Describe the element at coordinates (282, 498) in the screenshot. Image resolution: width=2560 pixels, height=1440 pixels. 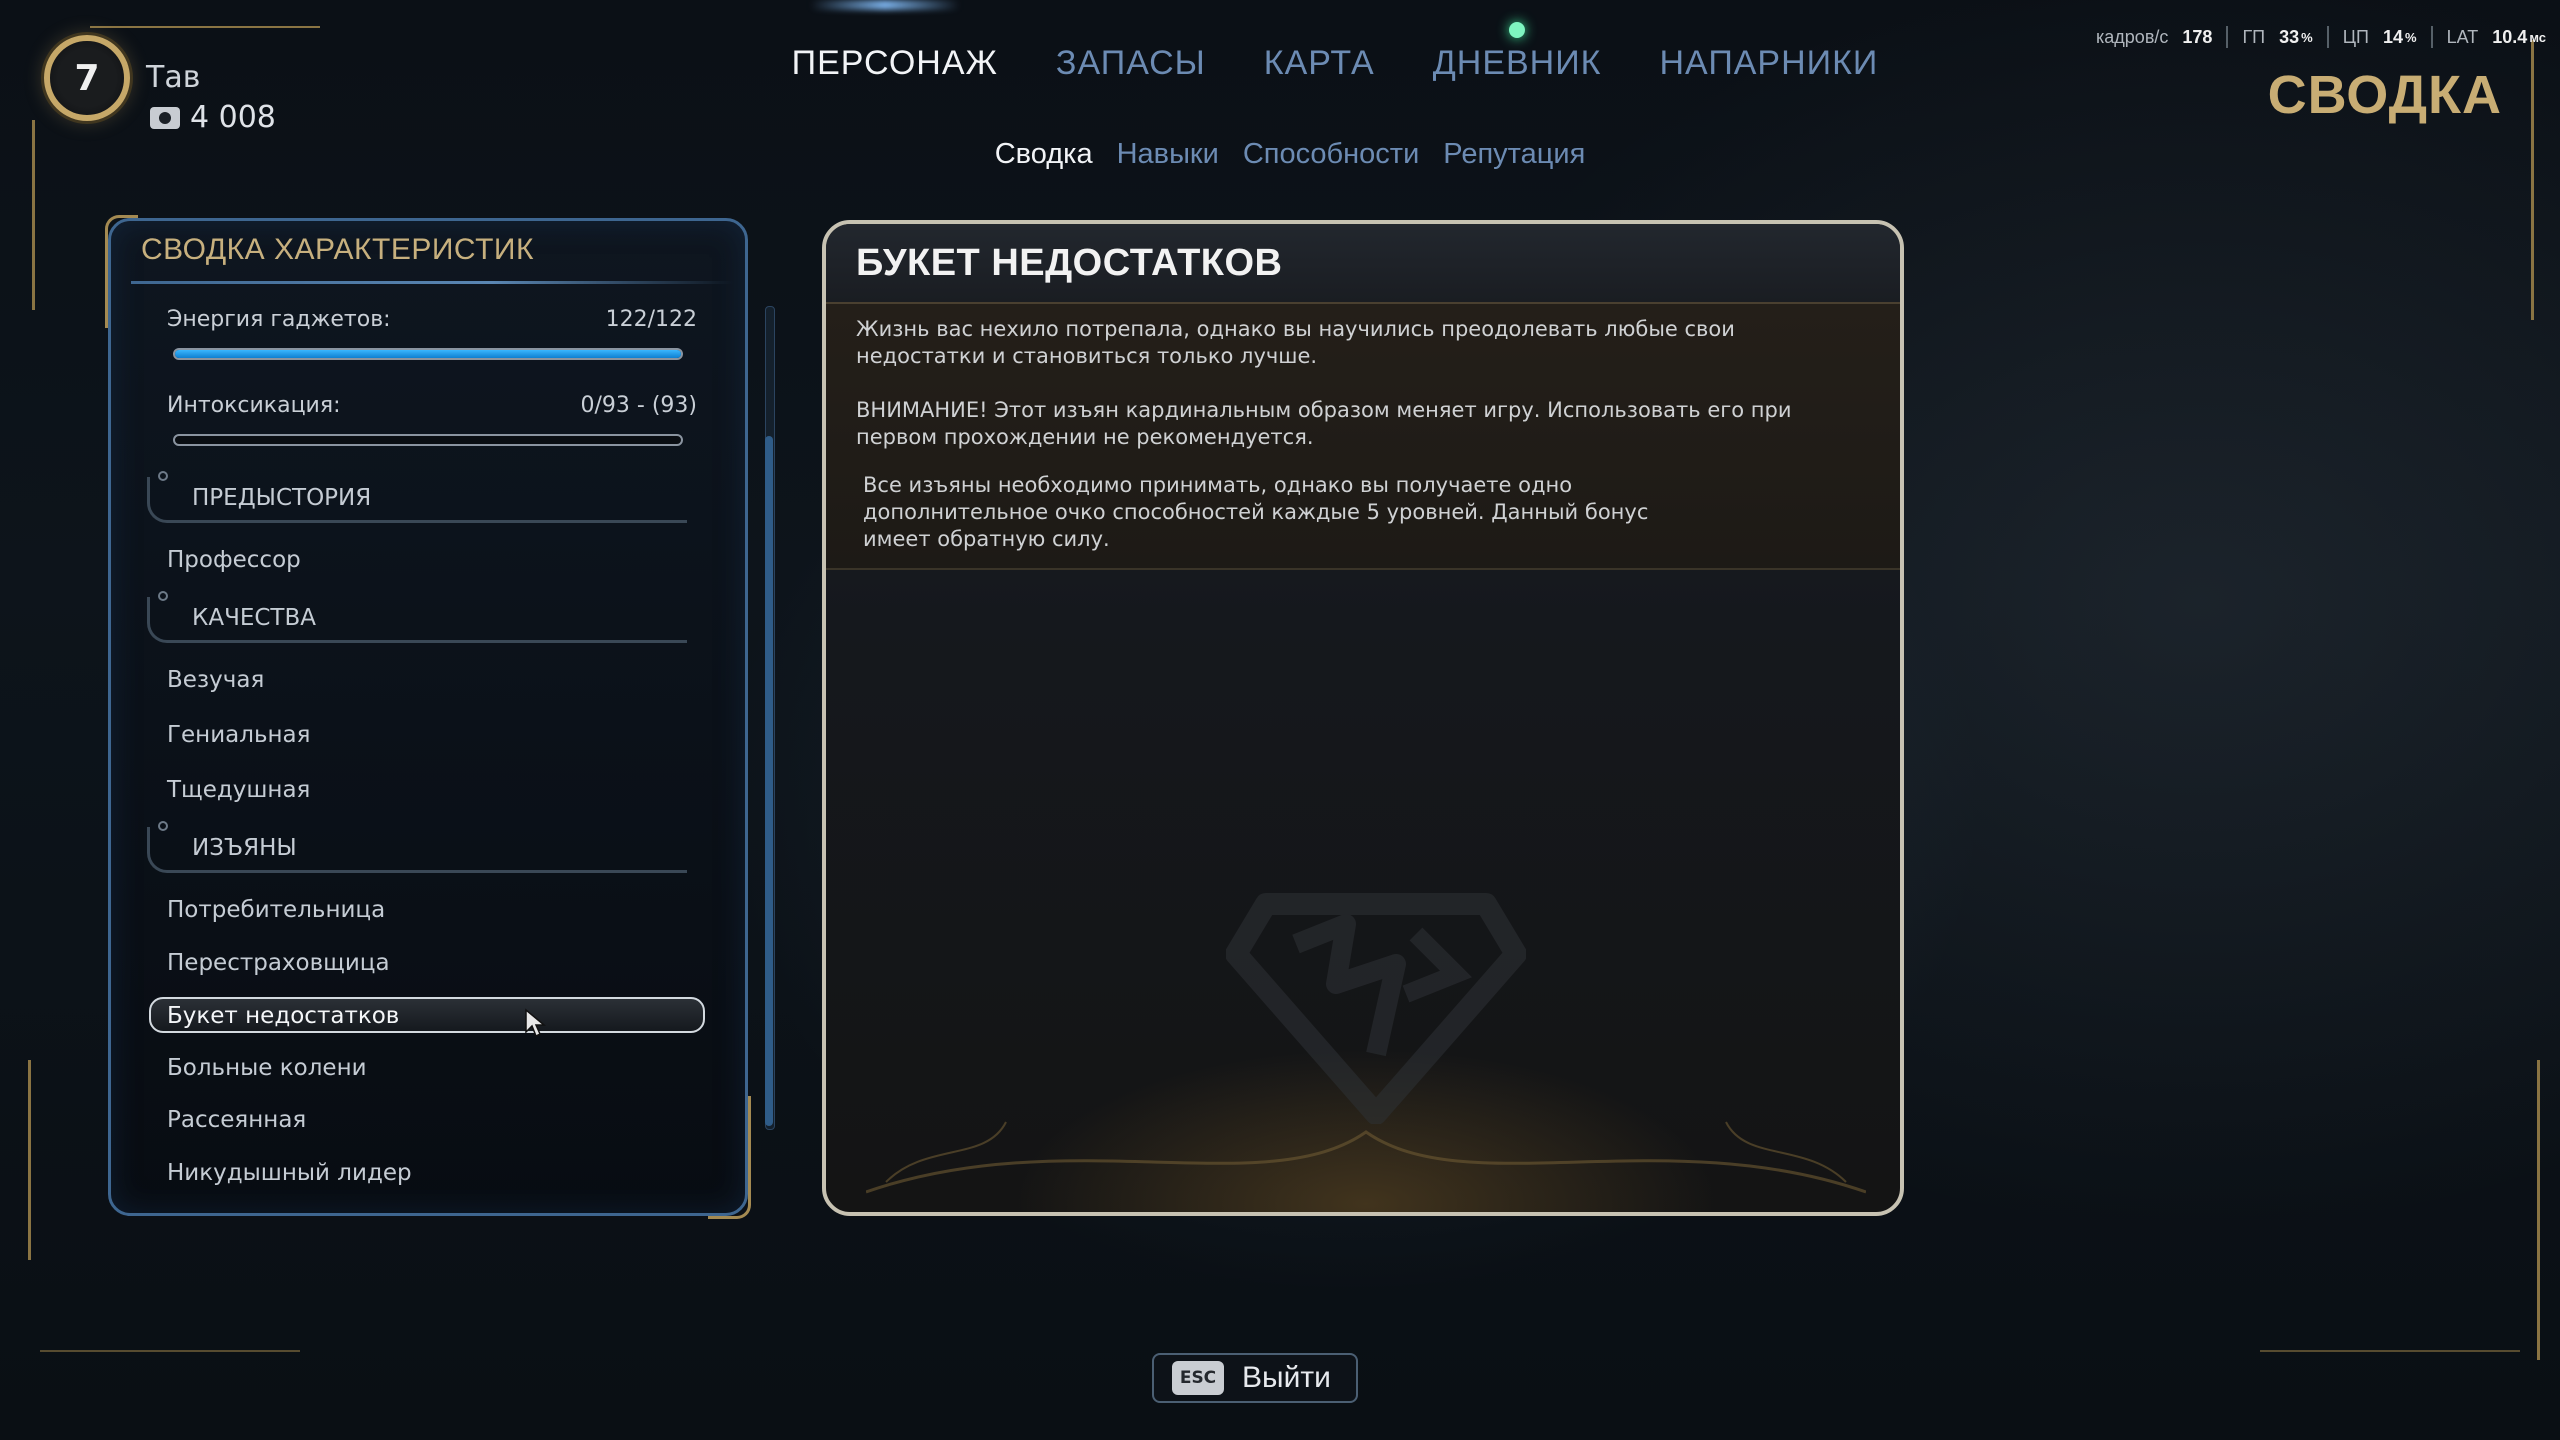
I see `section-background-title: ПРЕДЫСТОРИЯ` at that location.